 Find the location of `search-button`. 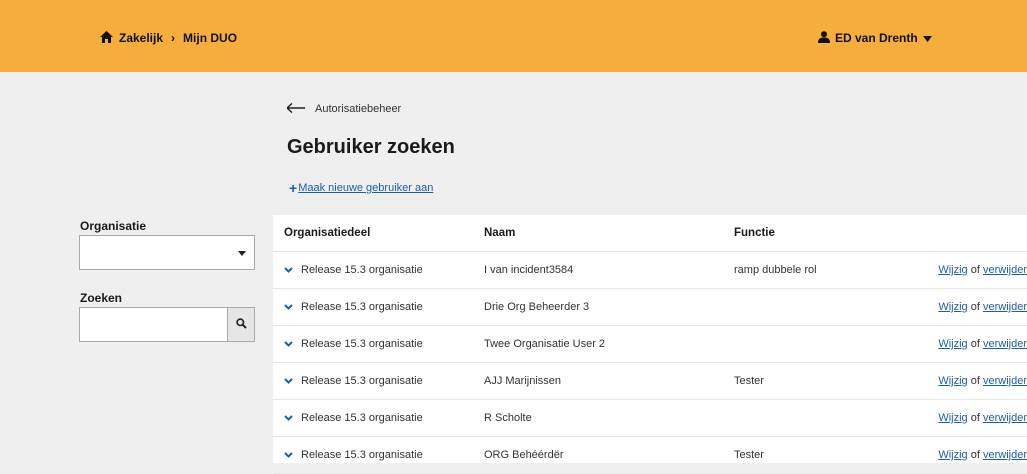

search-button is located at coordinates (241, 324).